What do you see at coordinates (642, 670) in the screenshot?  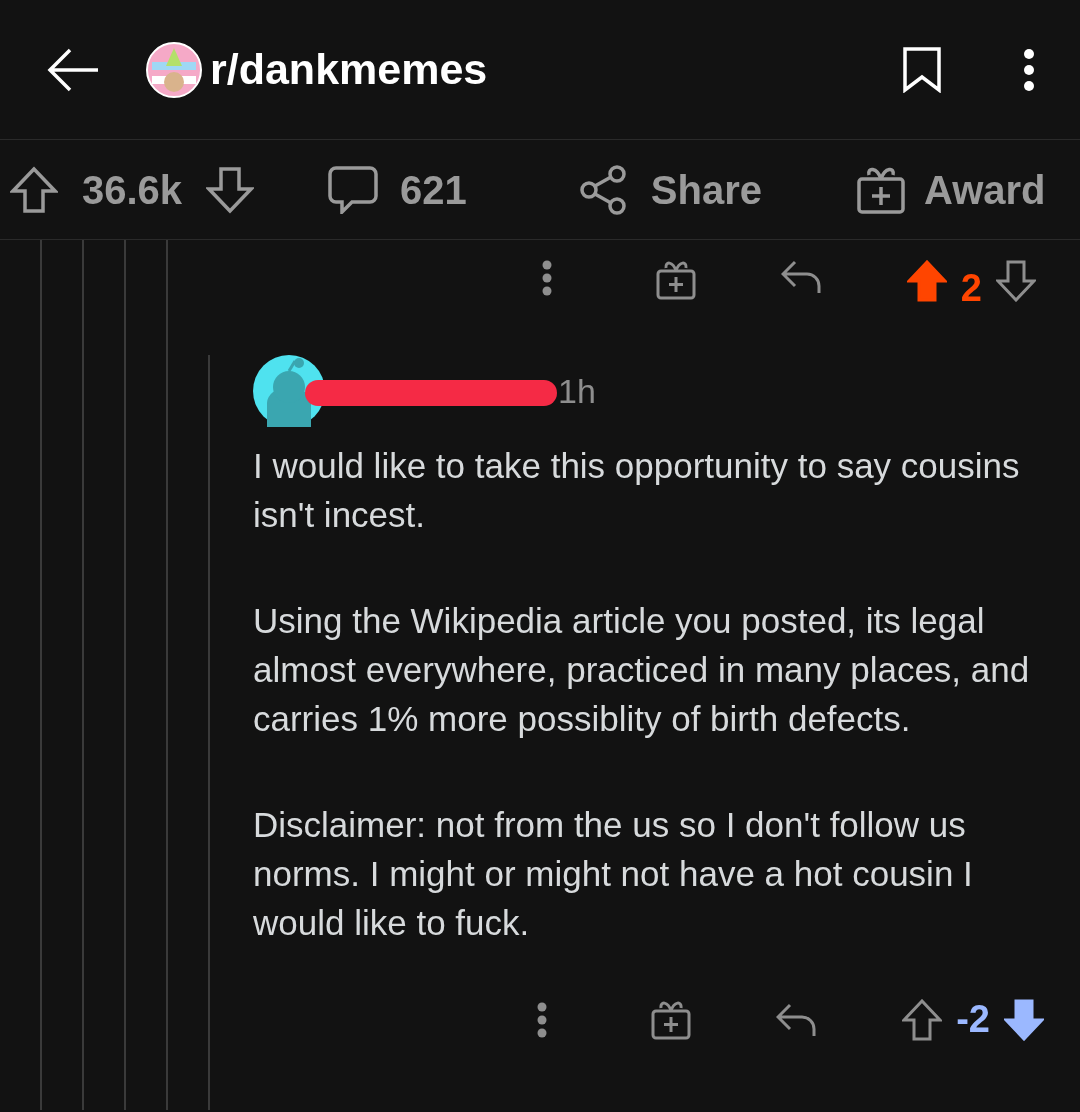 I see `comment-paragraph: Using the Wikipedia article you posted, its legal almost everywhere, practiced in many places, and carries 1% more possiblity of birth defects.` at bounding box center [642, 670].